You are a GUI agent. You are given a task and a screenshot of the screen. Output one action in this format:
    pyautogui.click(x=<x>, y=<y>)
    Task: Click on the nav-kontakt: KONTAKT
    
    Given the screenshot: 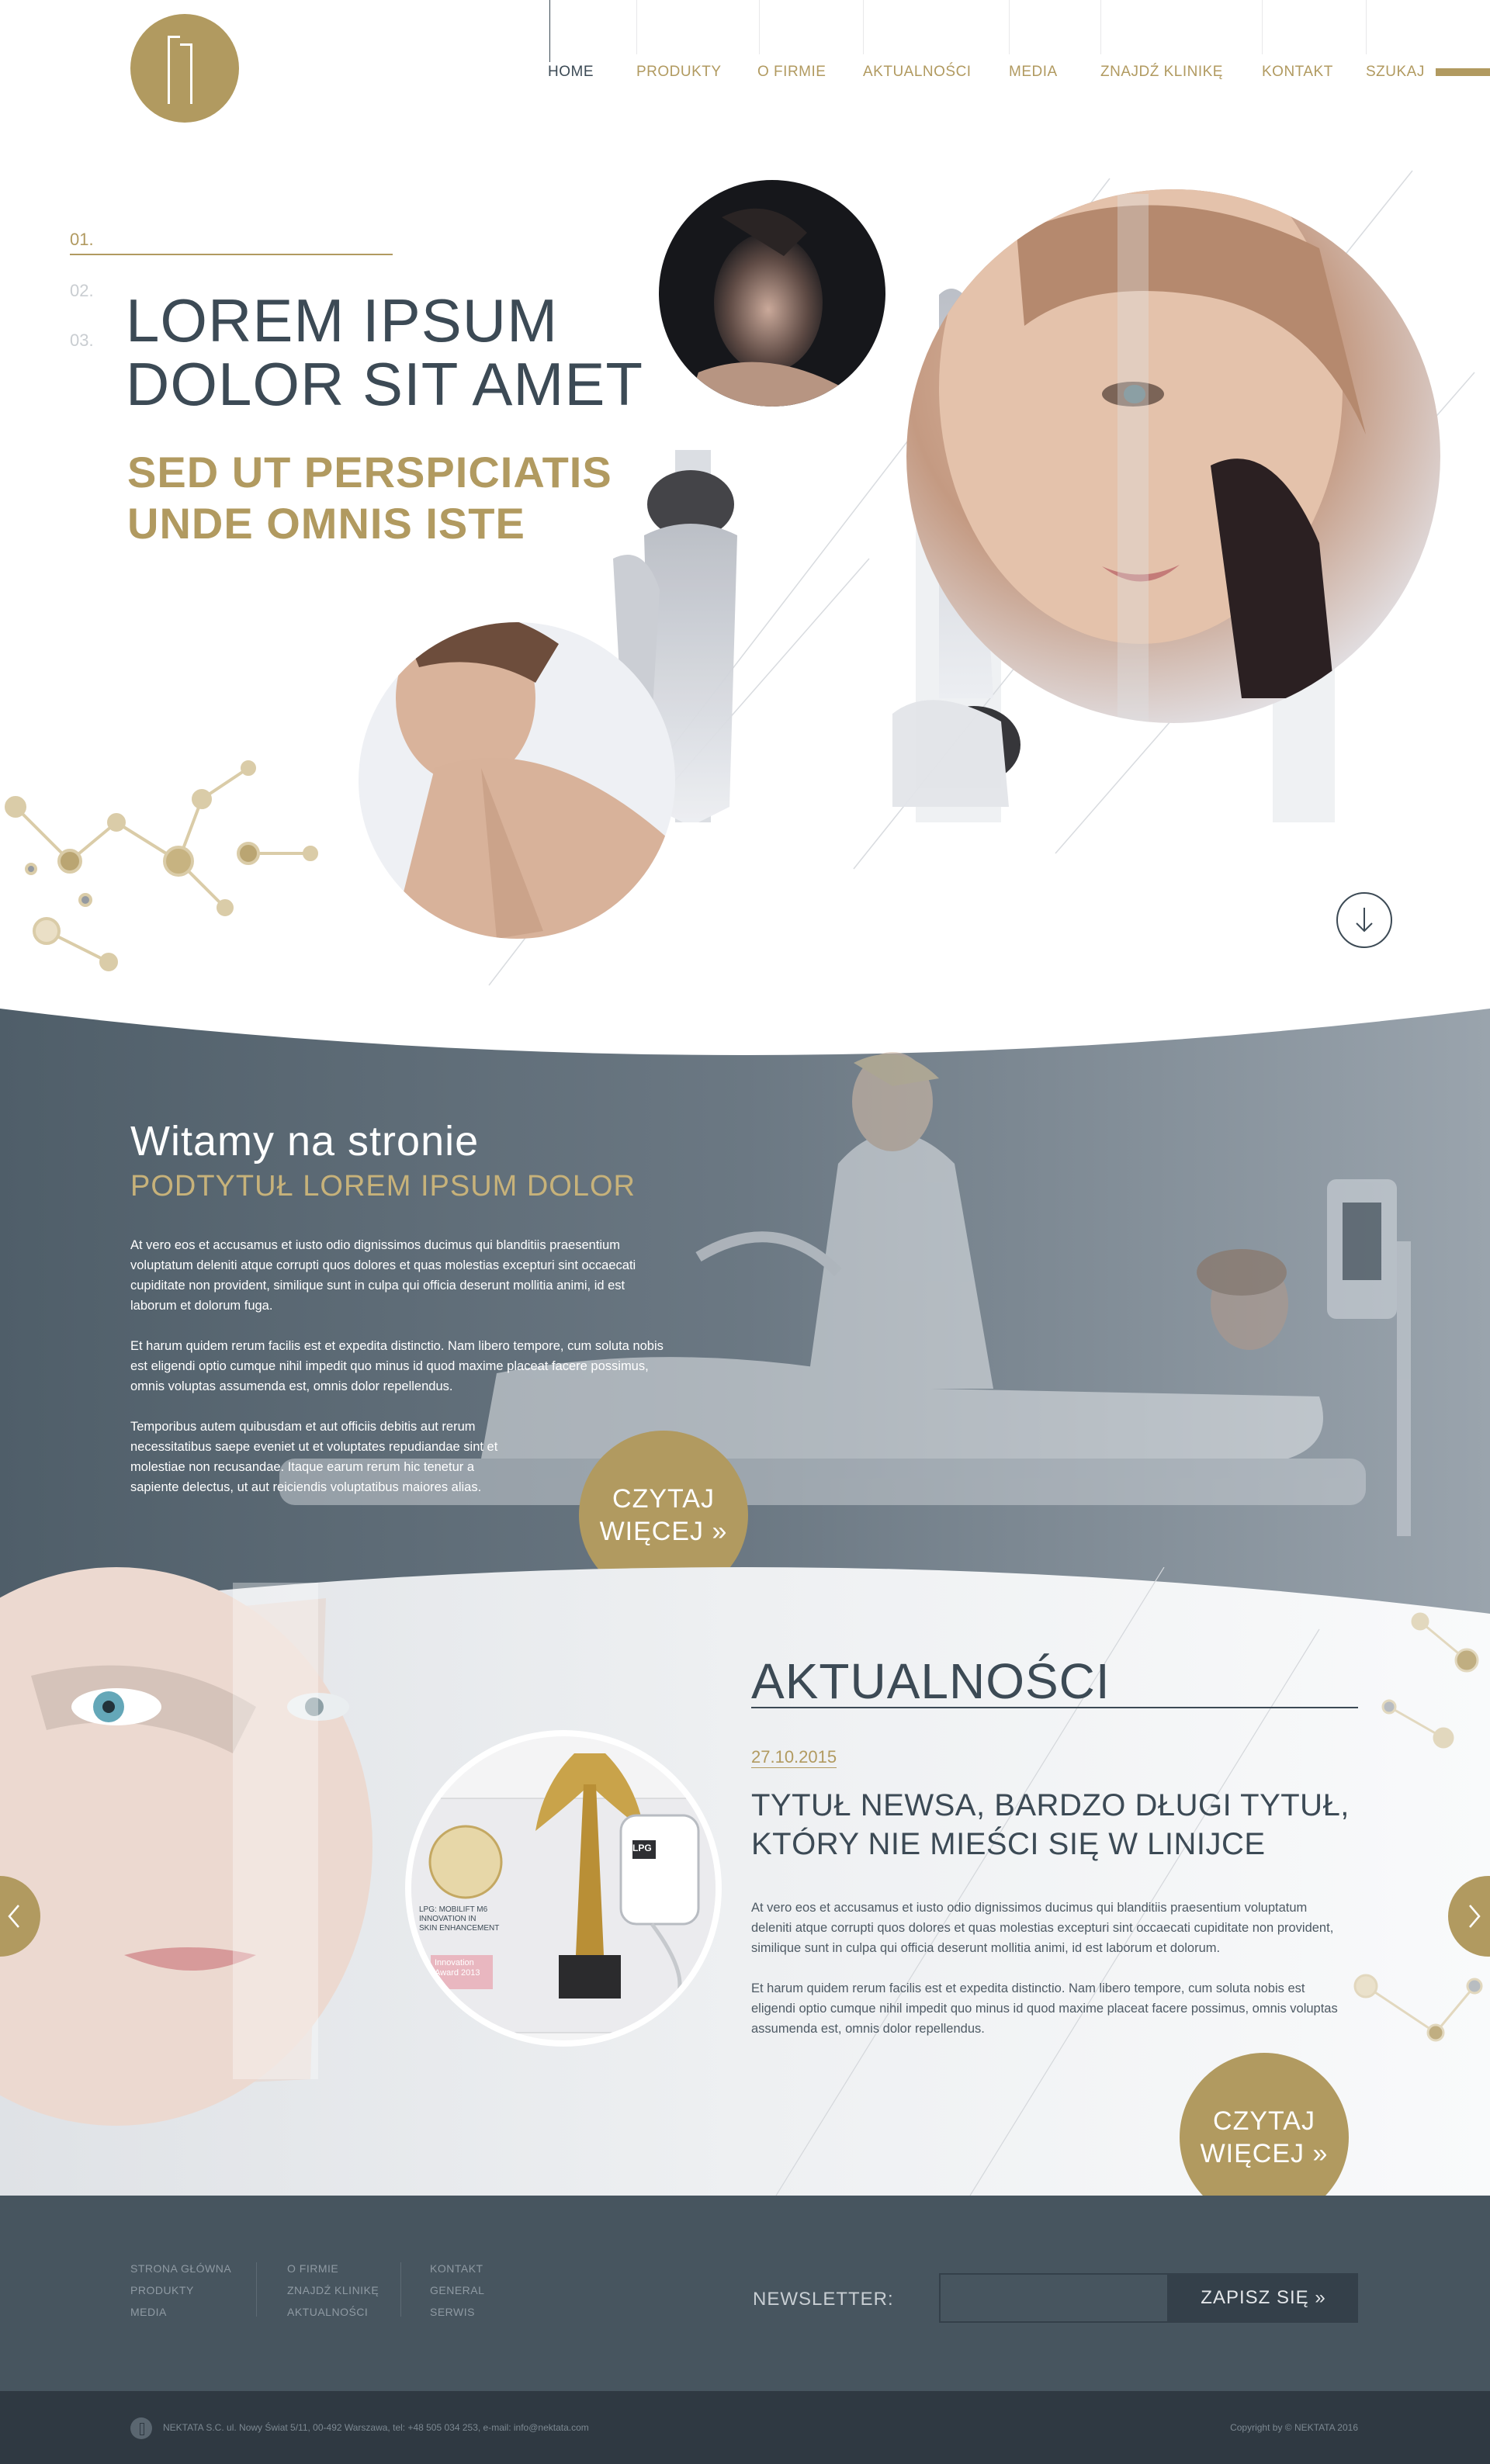 What is the action you would take?
    pyautogui.click(x=1297, y=42)
    